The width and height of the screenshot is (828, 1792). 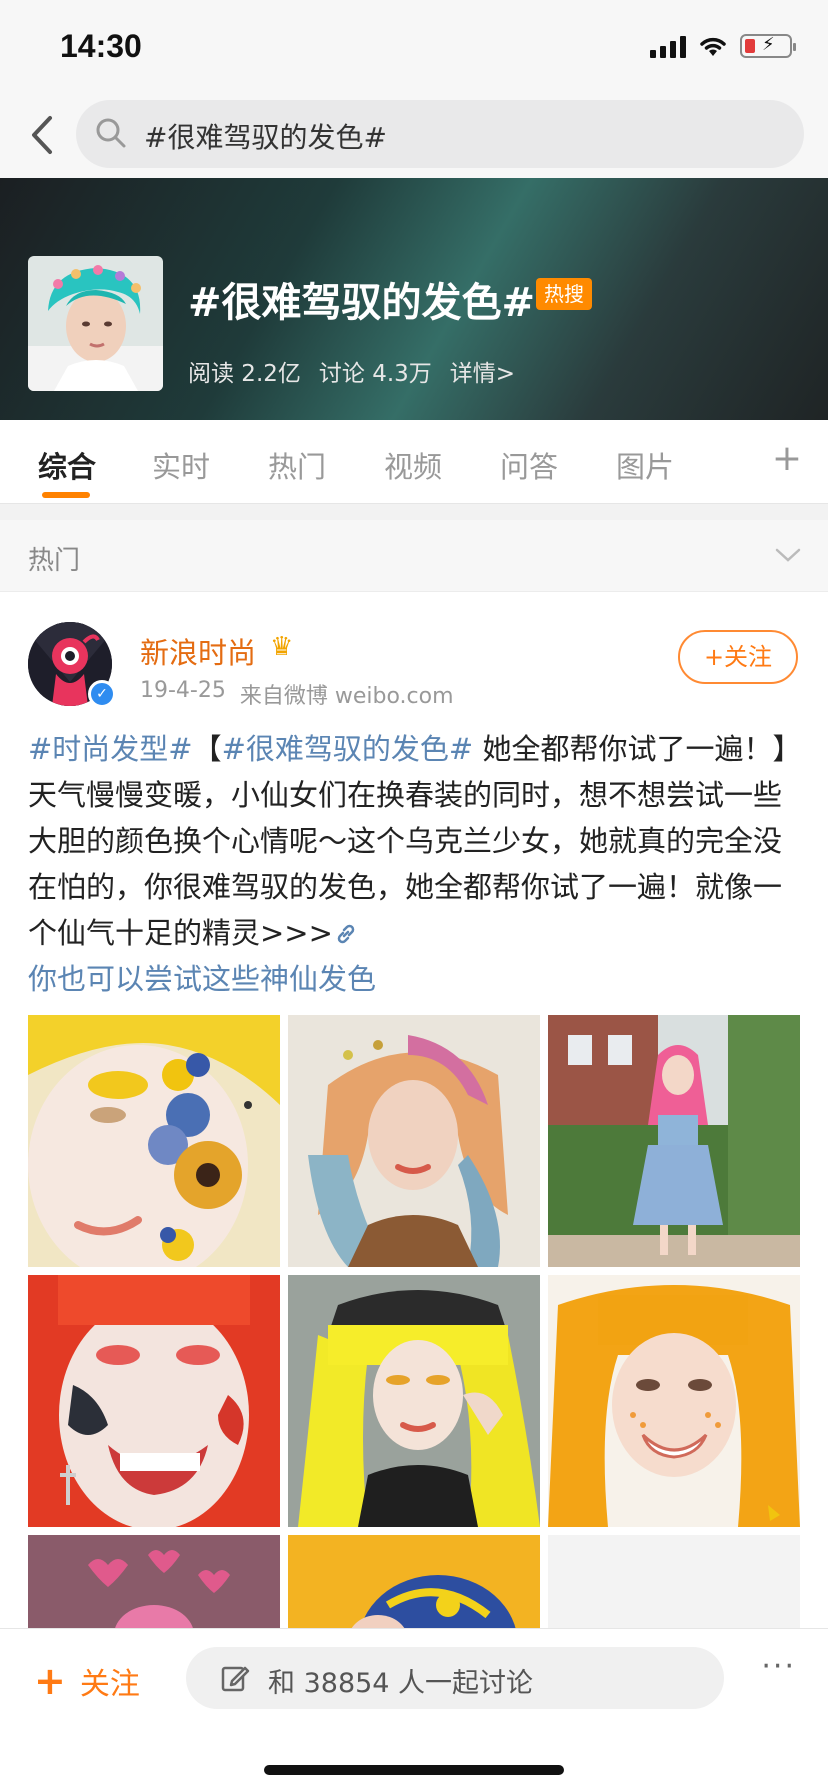 I want to click on status-icons: ⚡, so click(x=723, y=46).